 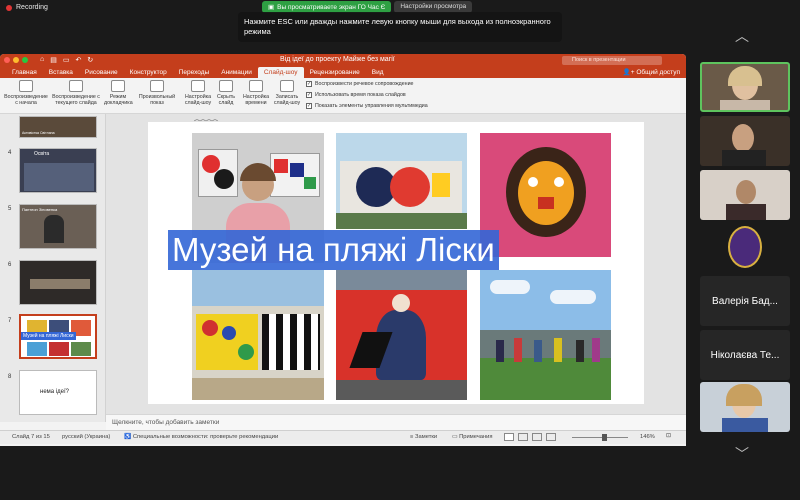 I want to click on slide-number: 6, so click(x=10, y=265).